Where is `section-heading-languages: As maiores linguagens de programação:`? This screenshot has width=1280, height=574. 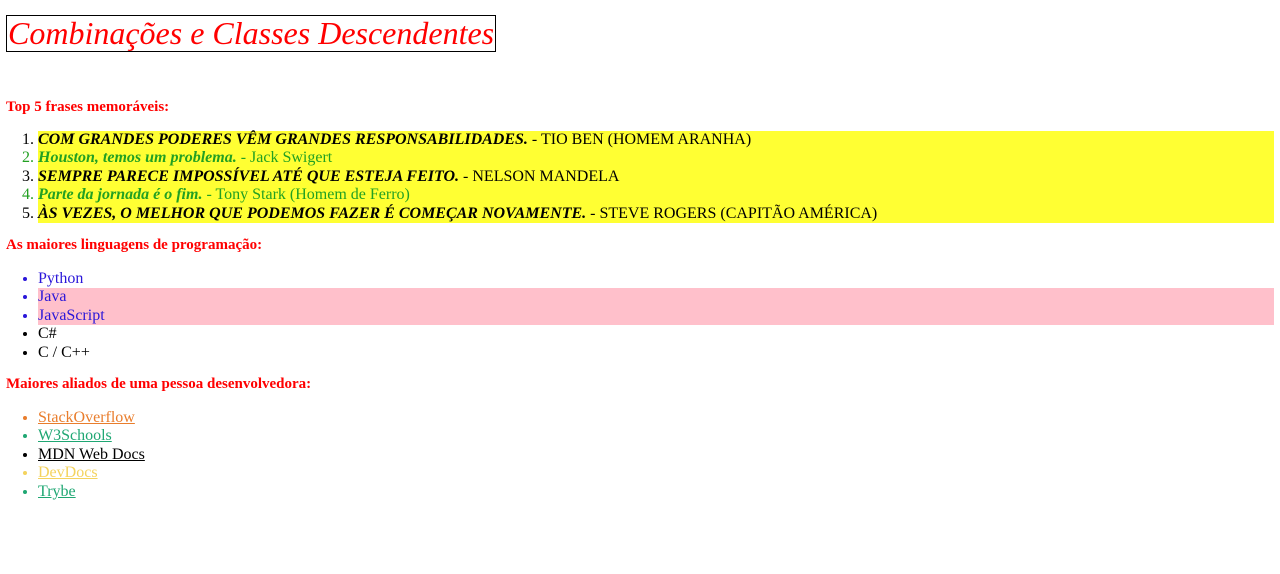
section-heading-languages: As maiores linguagens de programação: is located at coordinates (134, 245).